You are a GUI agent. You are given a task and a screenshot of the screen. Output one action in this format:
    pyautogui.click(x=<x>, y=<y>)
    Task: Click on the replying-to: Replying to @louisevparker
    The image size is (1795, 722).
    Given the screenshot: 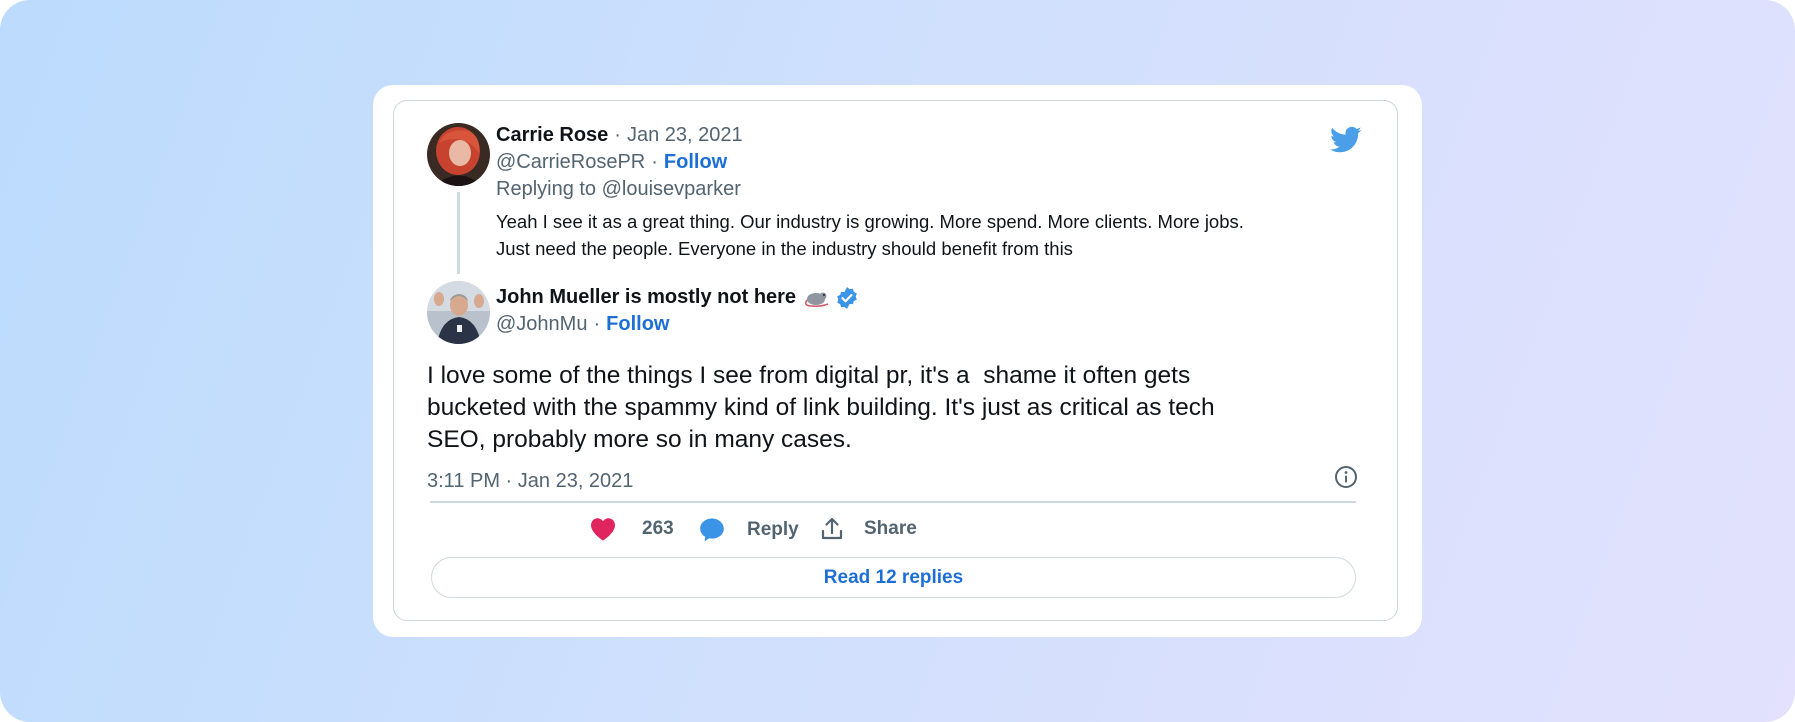 What is the action you would take?
    pyautogui.click(x=618, y=189)
    